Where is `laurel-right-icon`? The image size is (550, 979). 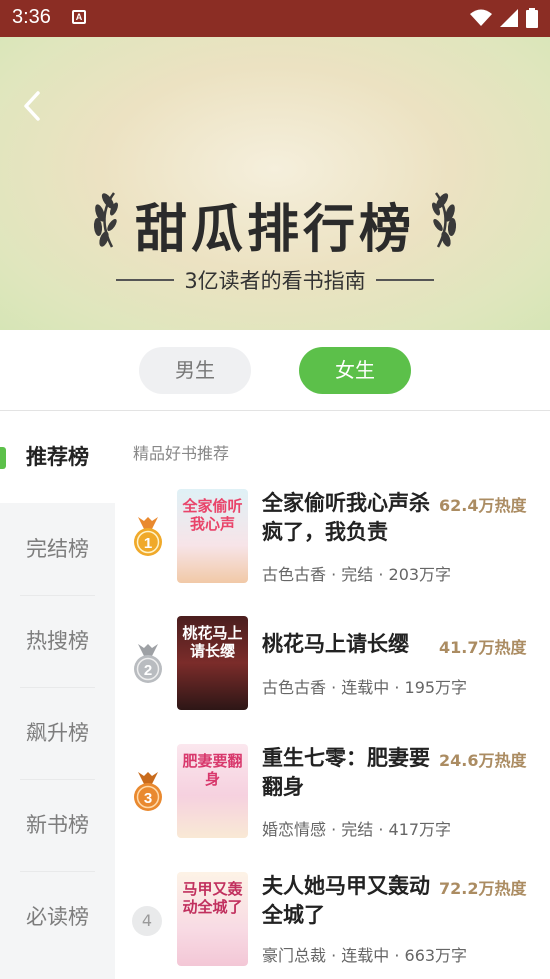
laurel-right-icon is located at coordinates (444, 220).